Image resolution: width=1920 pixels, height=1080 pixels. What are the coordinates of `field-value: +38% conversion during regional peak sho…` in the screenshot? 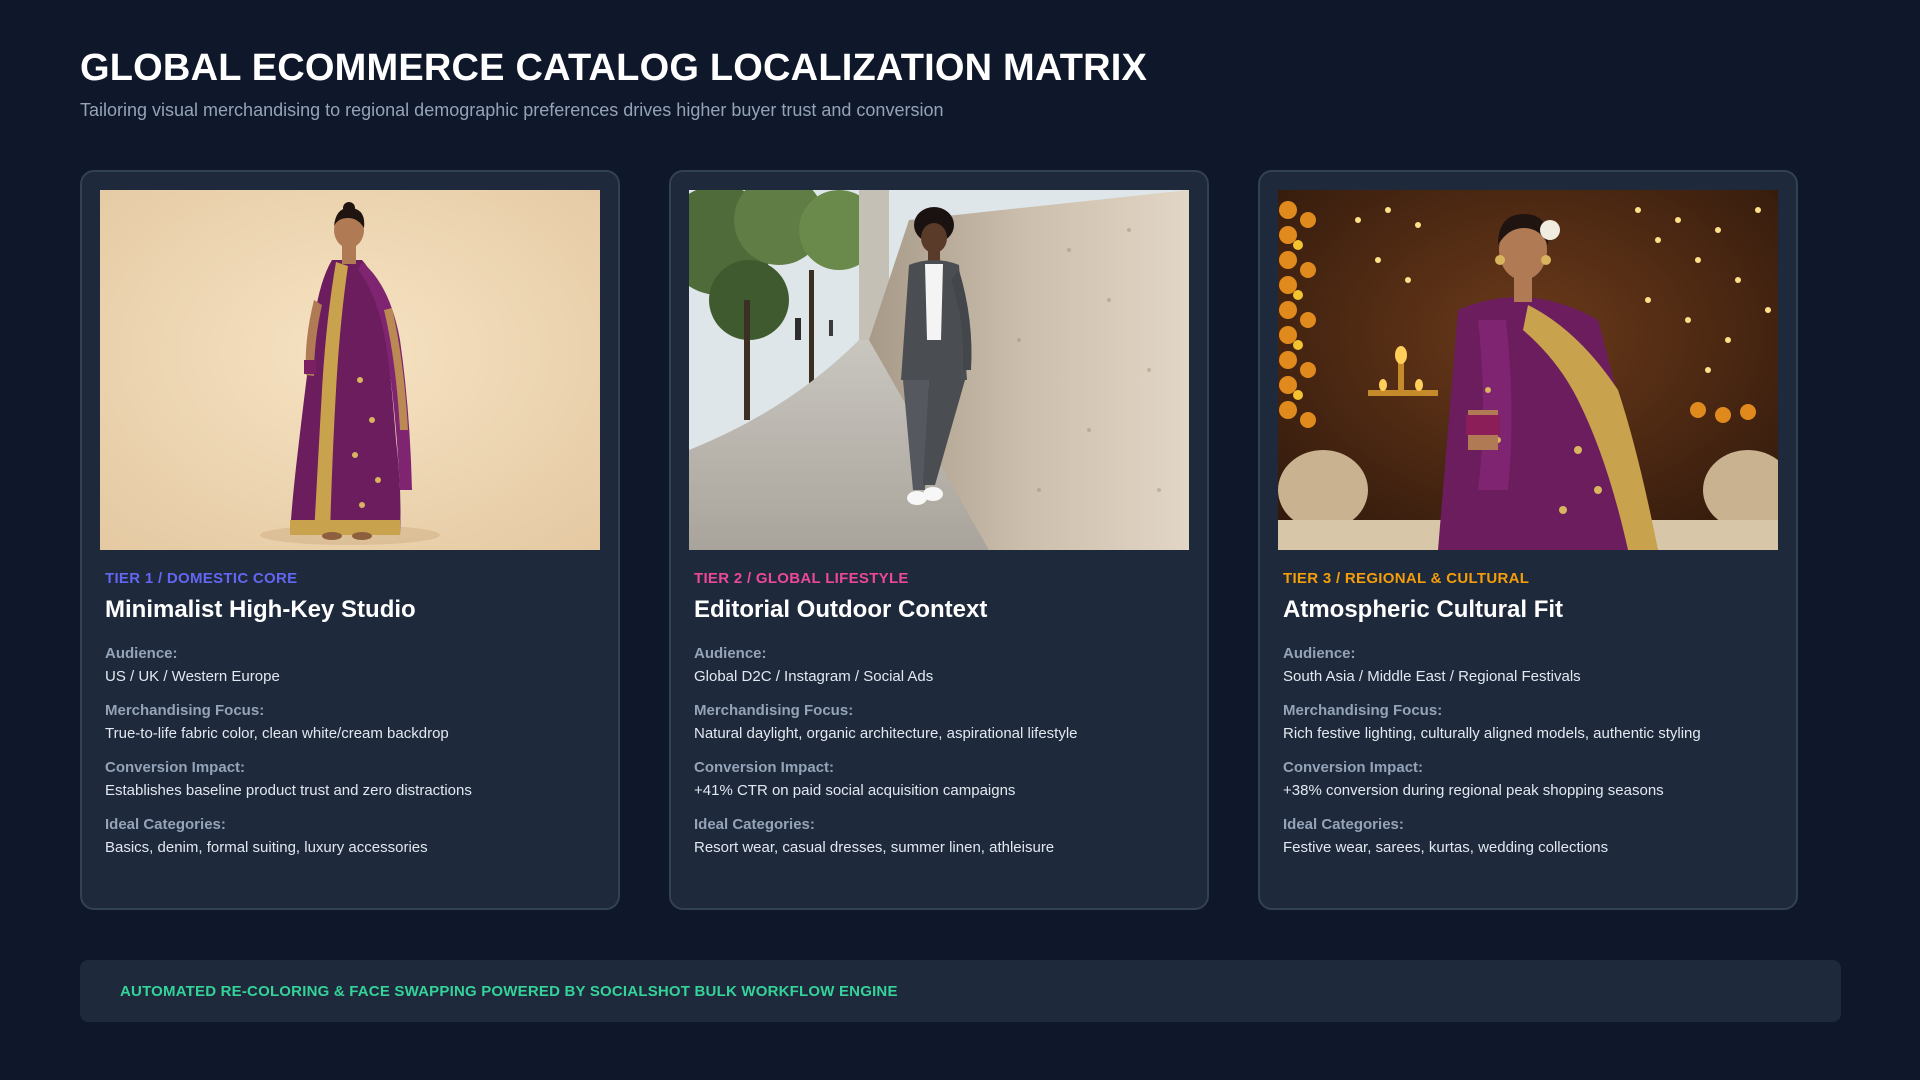 It's located at (1473, 790).